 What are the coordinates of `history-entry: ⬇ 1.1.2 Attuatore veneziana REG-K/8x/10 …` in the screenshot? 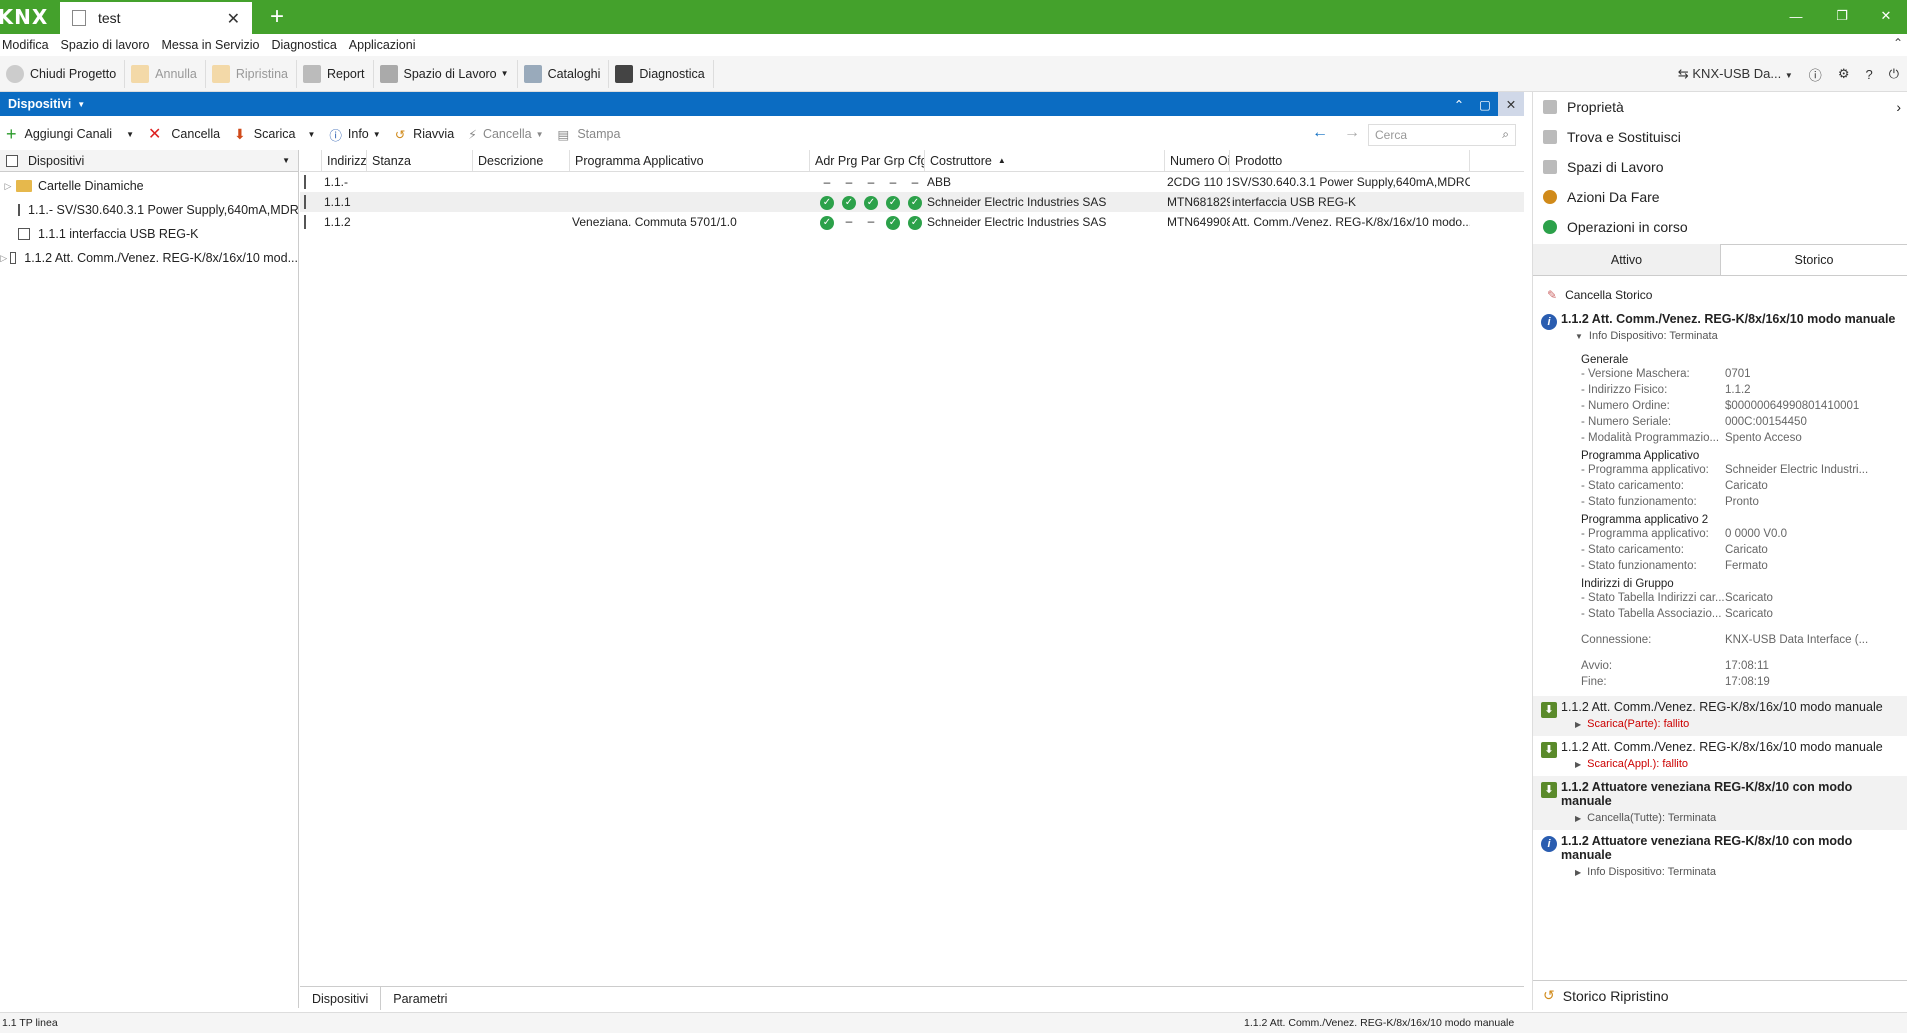 It's located at (1720, 803).